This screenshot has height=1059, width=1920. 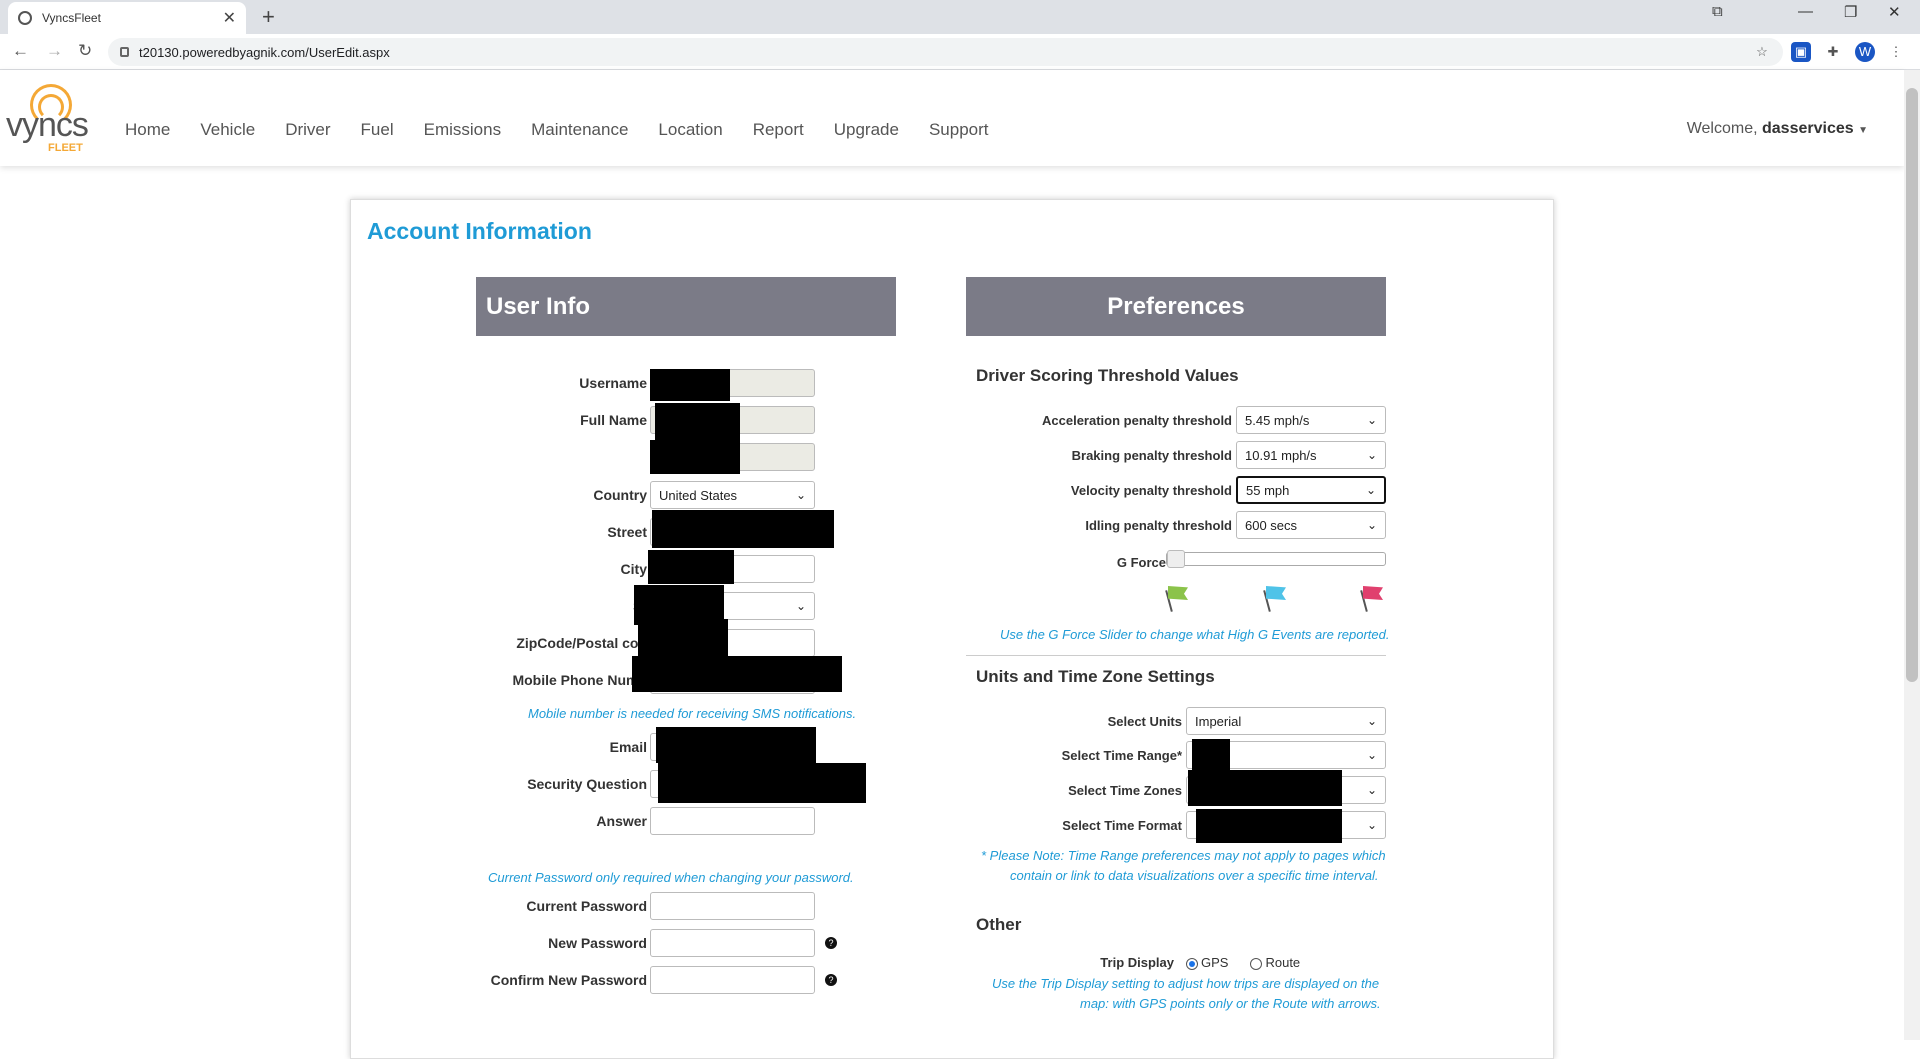 What do you see at coordinates (586, 906) in the screenshot?
I see `current-password-label: Current Password` at bounding box center [586, 906].